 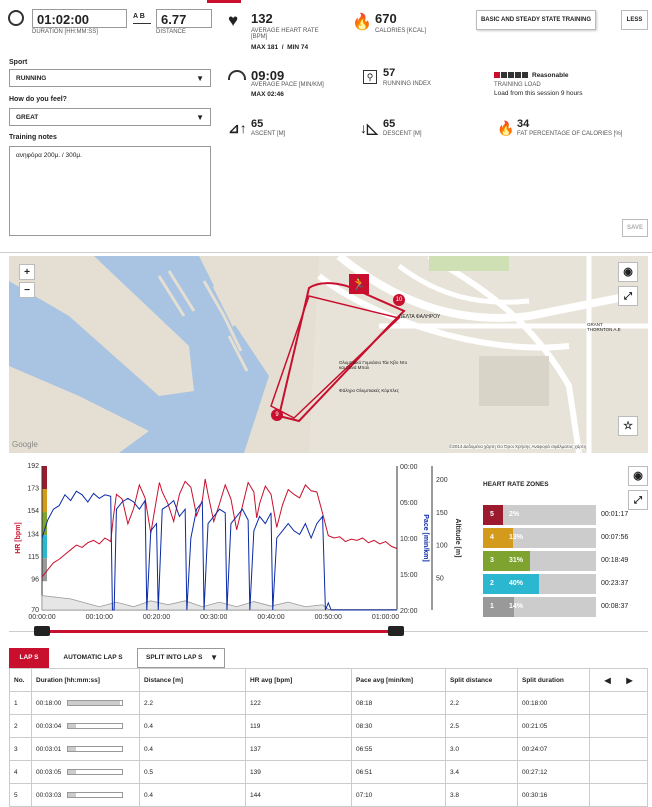 I want to click on running-index-icon: ⚲, so click(x=370, y=77).